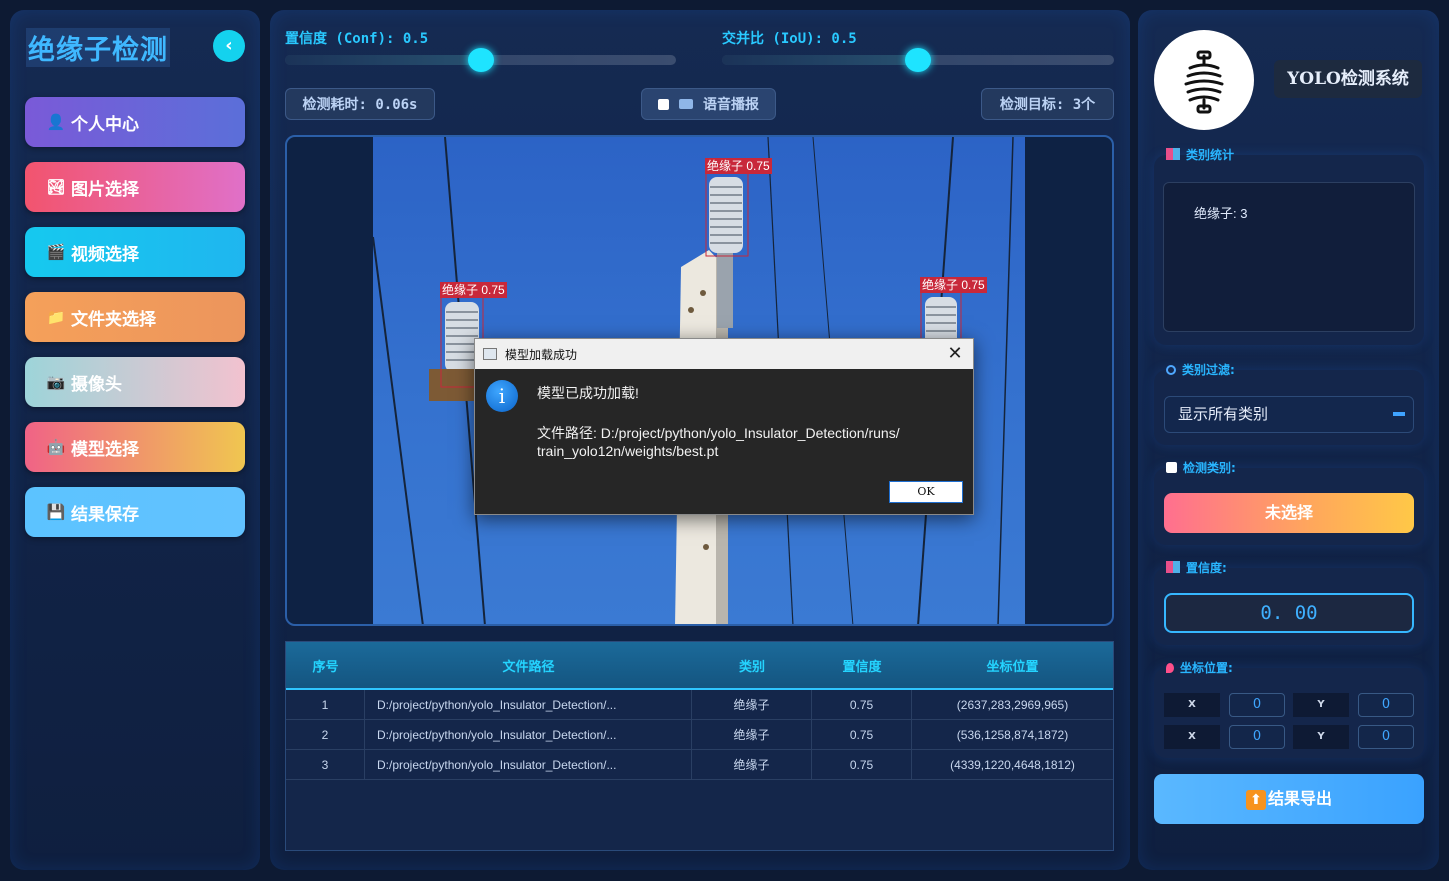 This screenshot has height=881, width=1449. What do you see at coordinates (325, 704) in the screenshot?
I see `cell-index: 1` at bounding box center [325, 704].